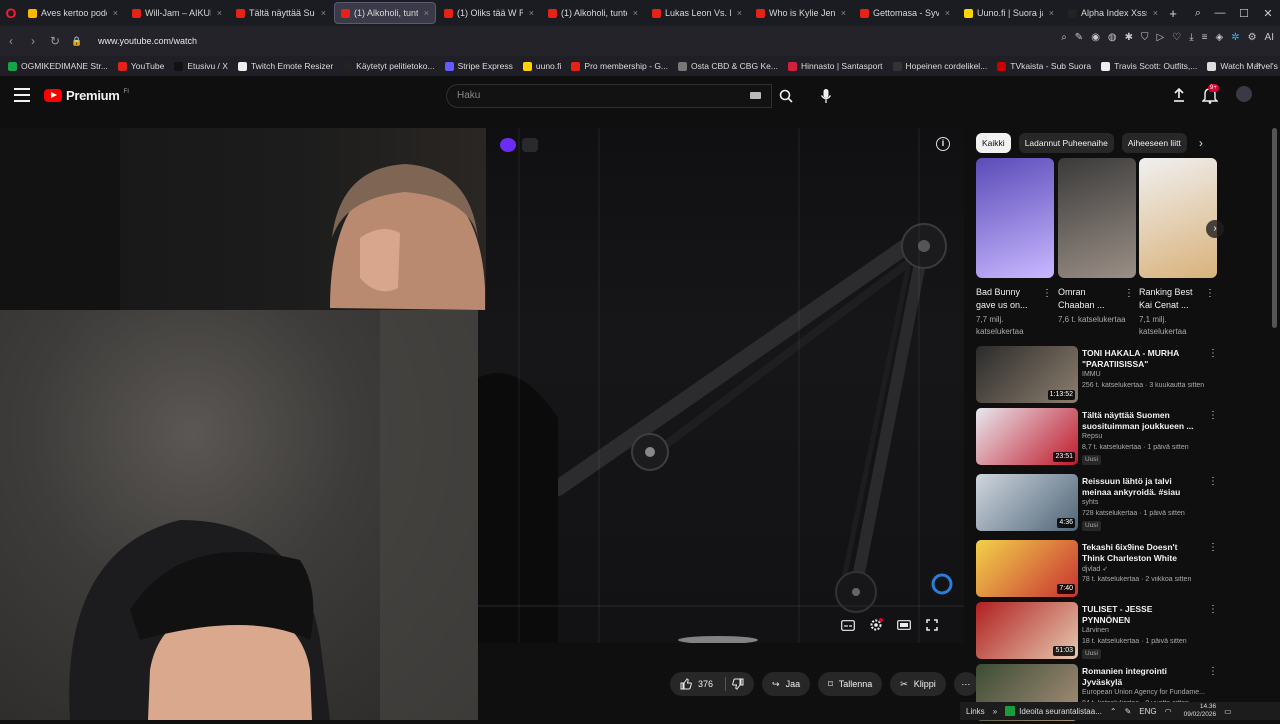 The height and width of the screenshot is (724, 1280). Describe the element at coordinates (1141, 615) in the screenshot. I see `video-title: TULISET - JESSE PYNNÖNEN` at that location.